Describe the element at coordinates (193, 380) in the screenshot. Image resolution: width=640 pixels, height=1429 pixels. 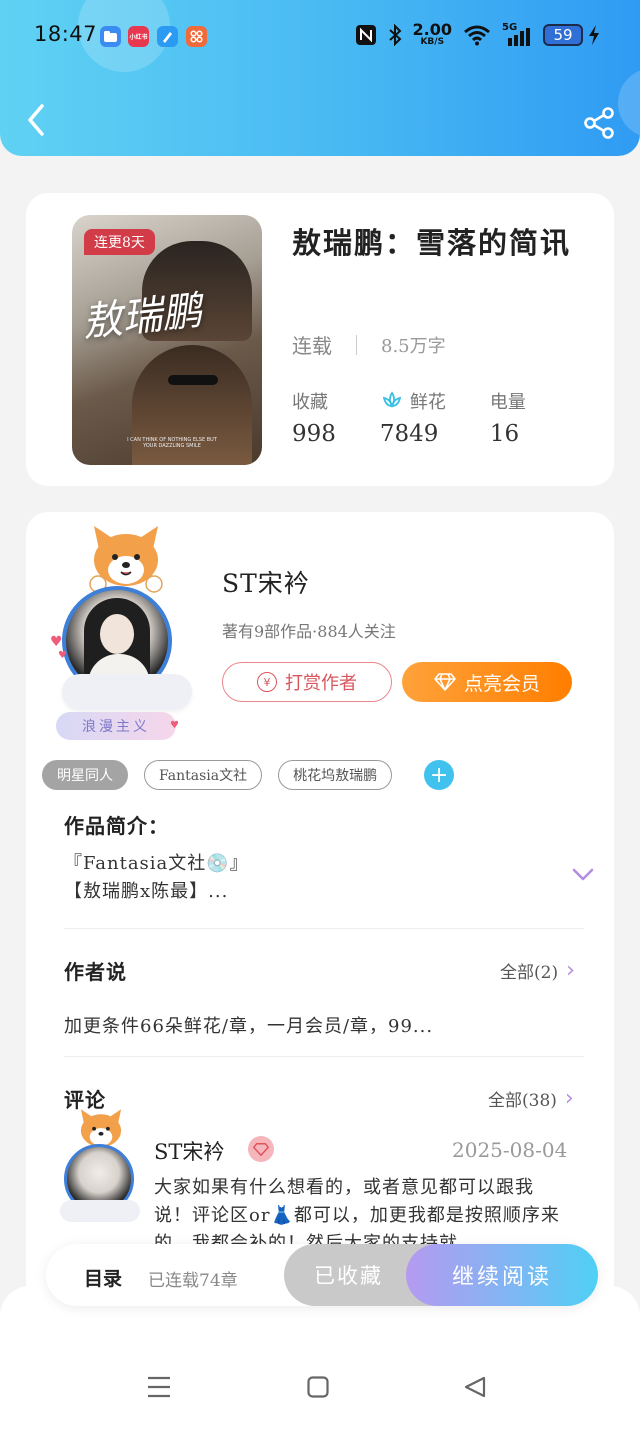
I see `cover-glasses` at that location.